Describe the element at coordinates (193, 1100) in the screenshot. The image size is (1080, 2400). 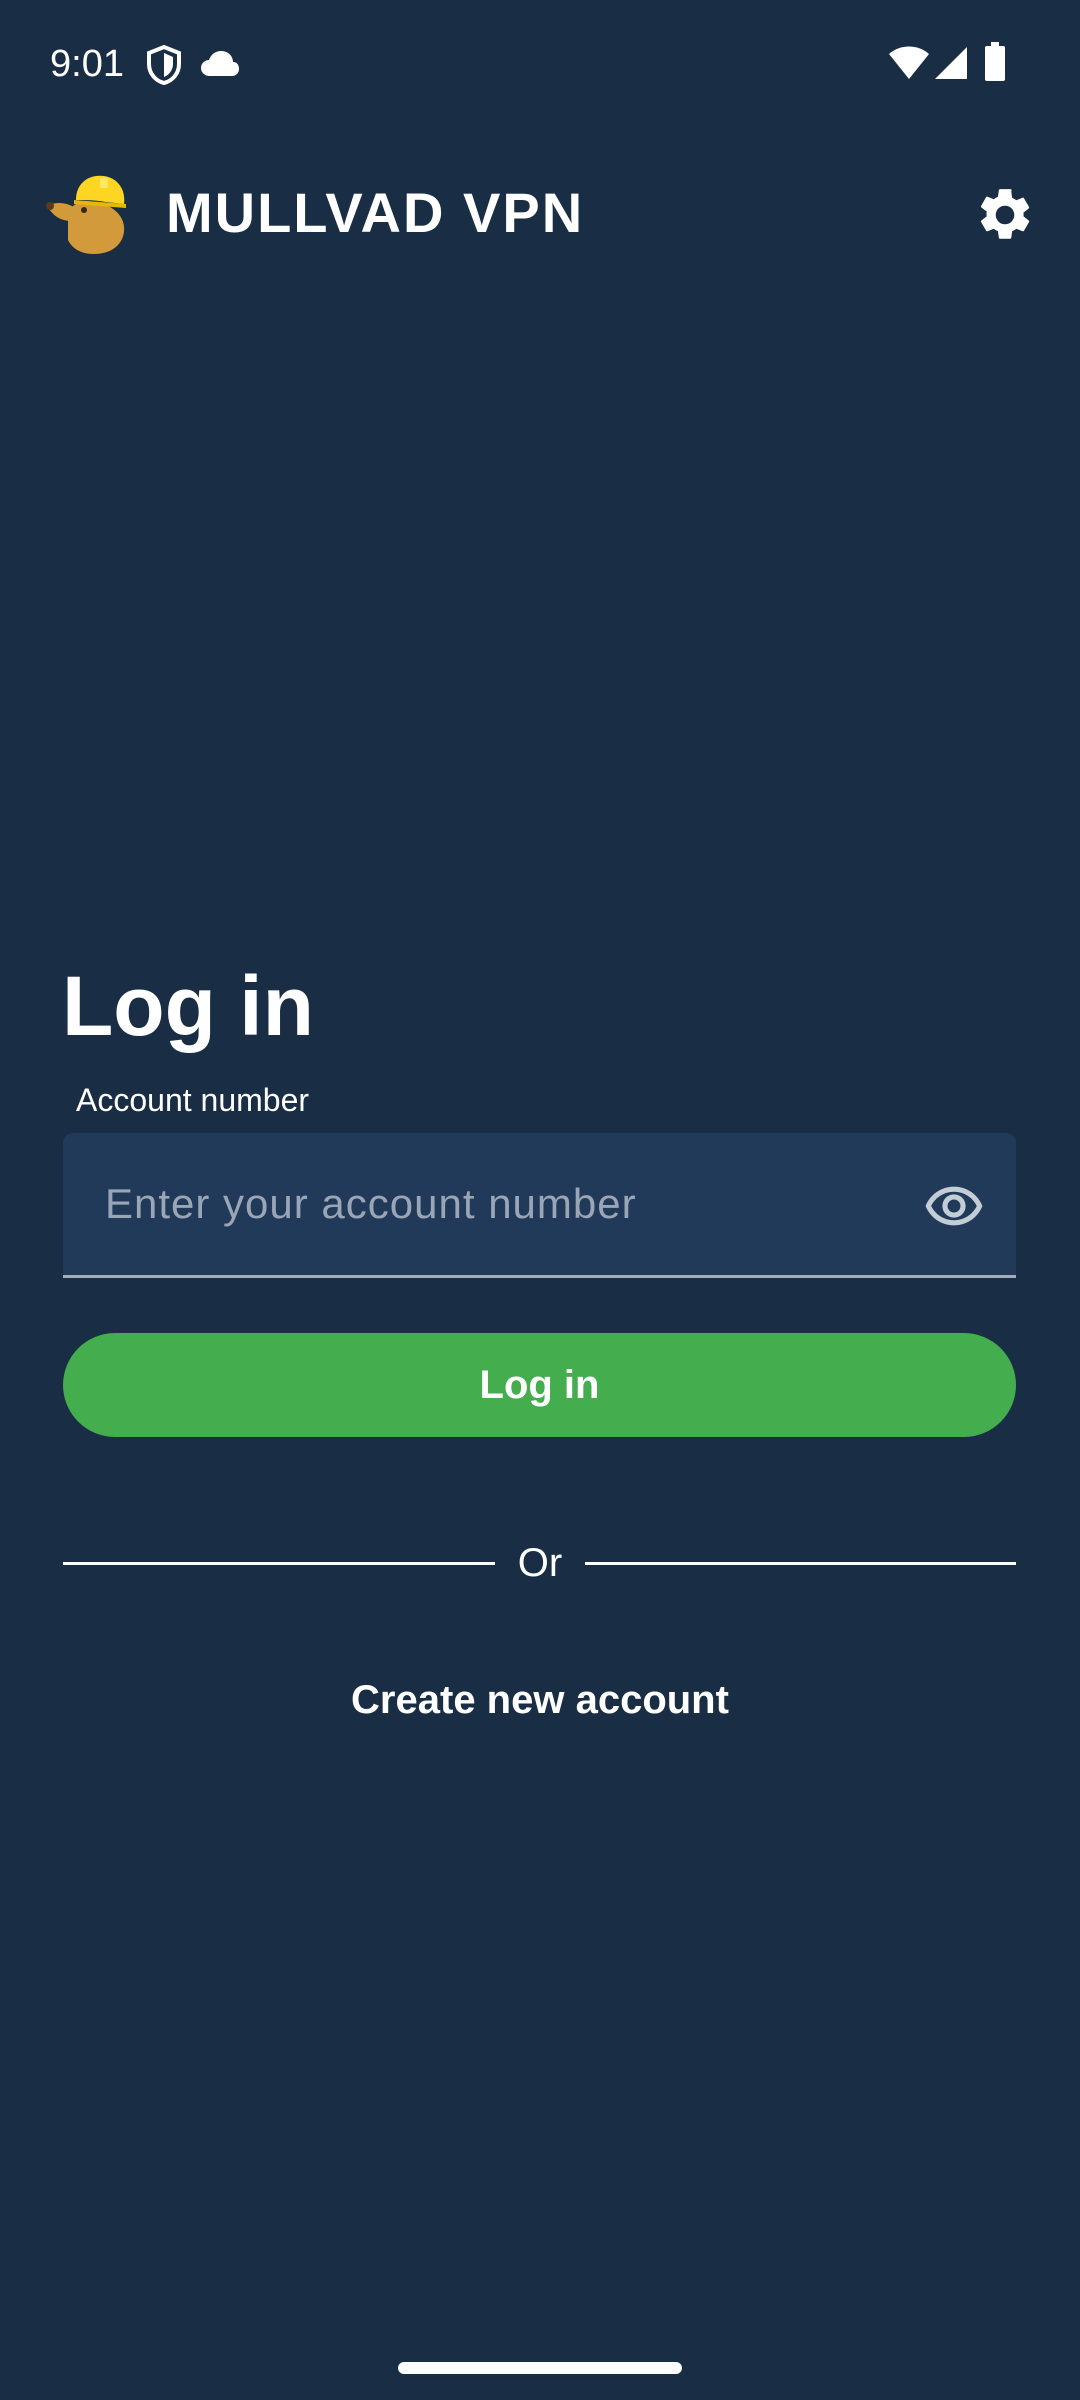
I see `account-number-label: Account number` at that location.